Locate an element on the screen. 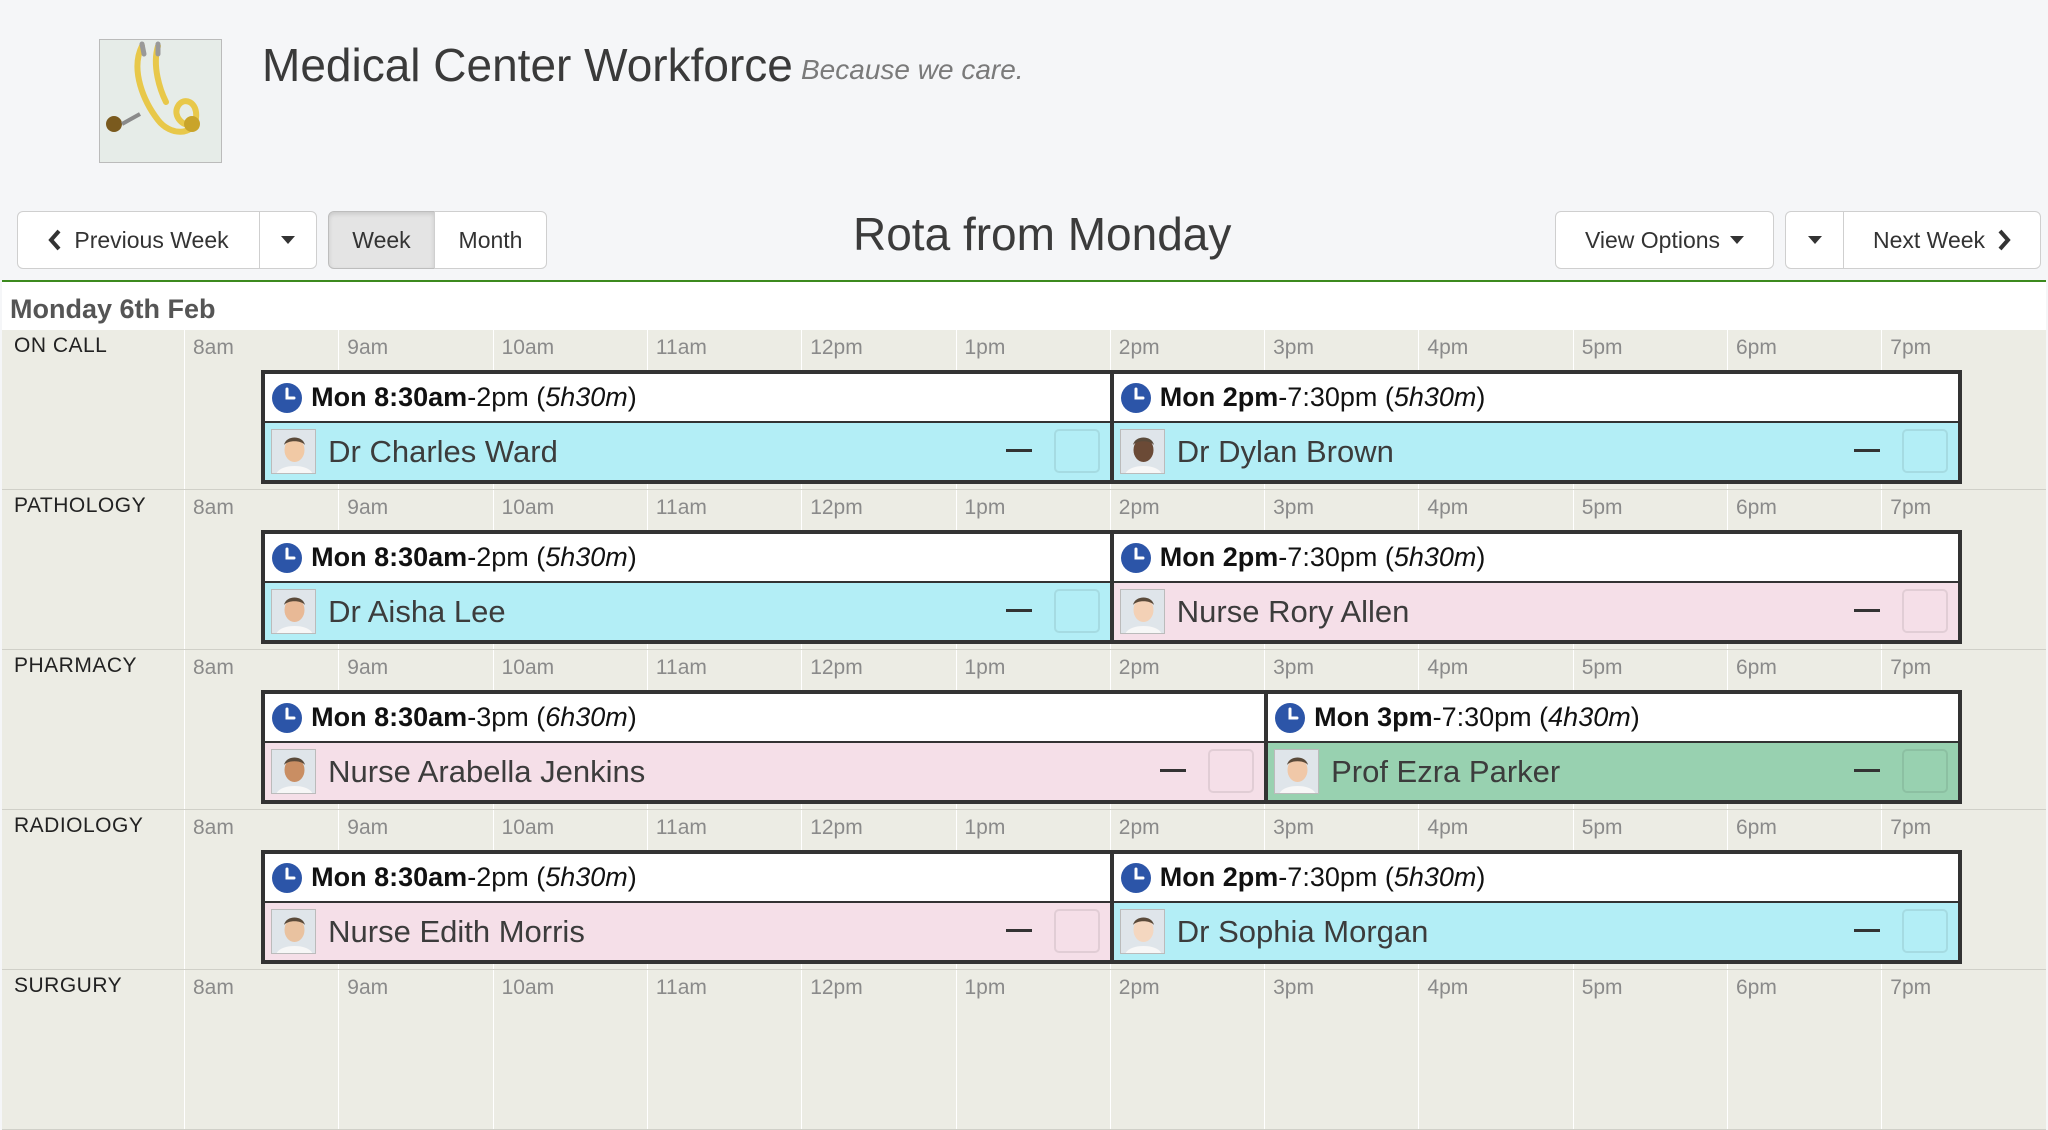 This screenshot has height=1130, width=2048. shift-card: Mon 3pm-7:30pm (4h30m) Prof Ezra Parker is located at coordinates (1613, 747).